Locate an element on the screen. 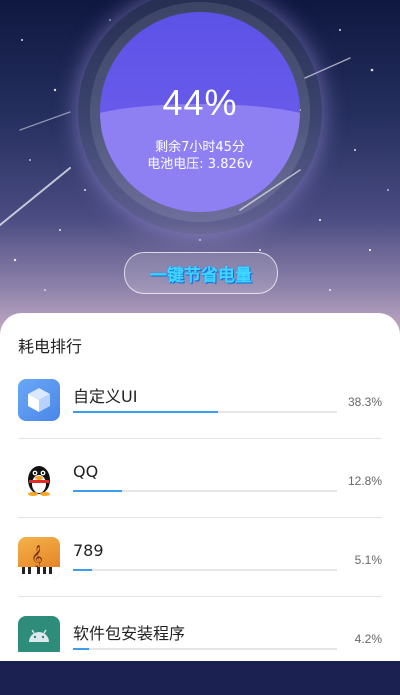 This screenshot has height=695, width=400. app-name: QQ is located at coordinates (86, 471).